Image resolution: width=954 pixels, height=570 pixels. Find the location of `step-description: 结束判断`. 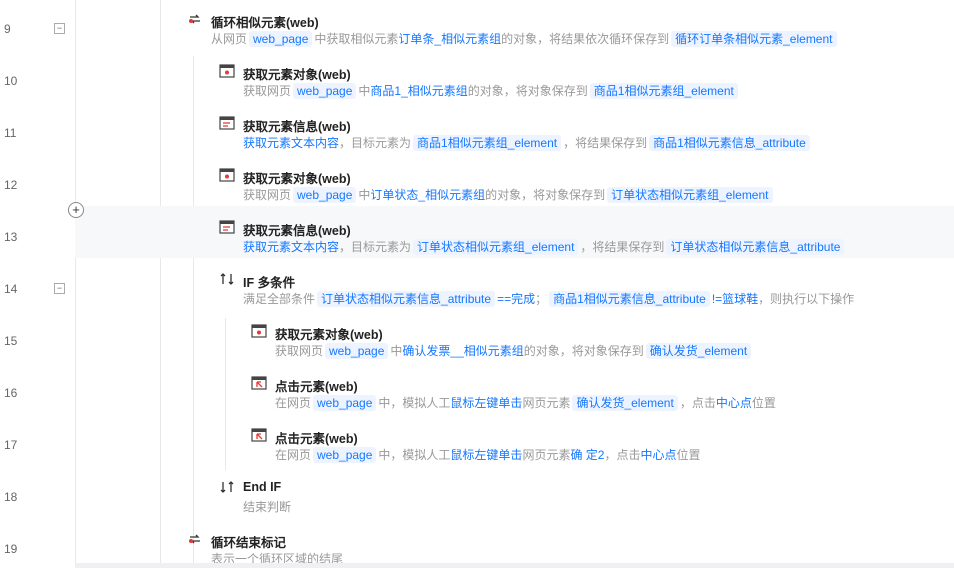

step-description: 结束判断 is located at coordinates (267, 507).